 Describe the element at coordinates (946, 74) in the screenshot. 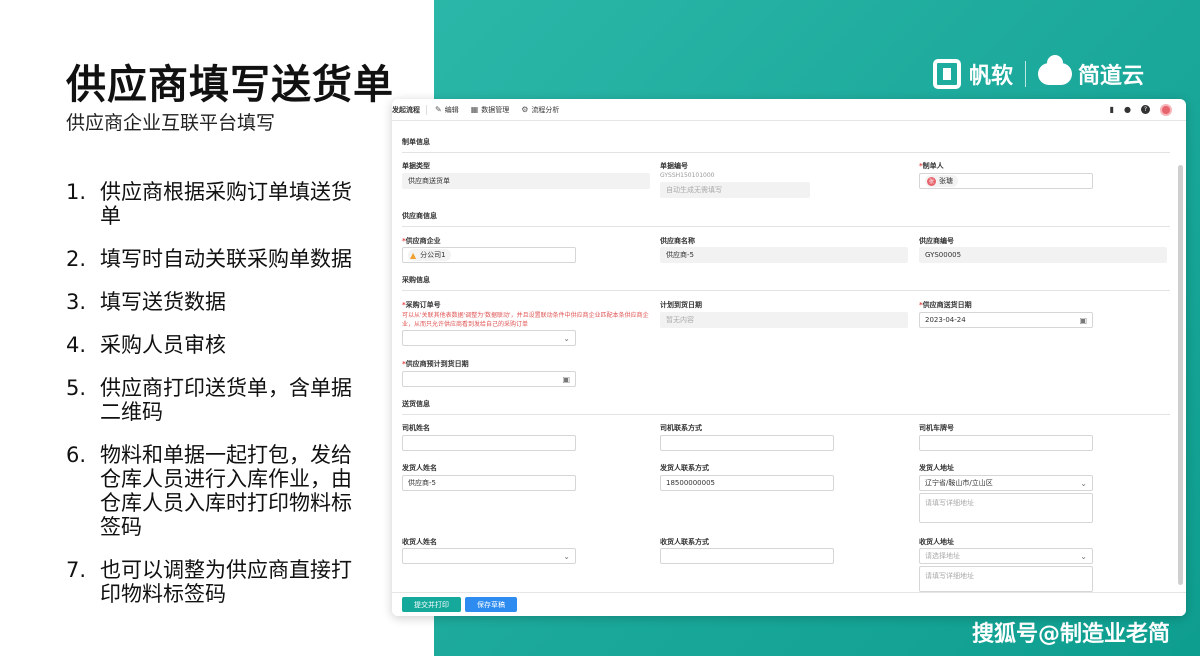

I see `fanruan-logo-icon` at that location.